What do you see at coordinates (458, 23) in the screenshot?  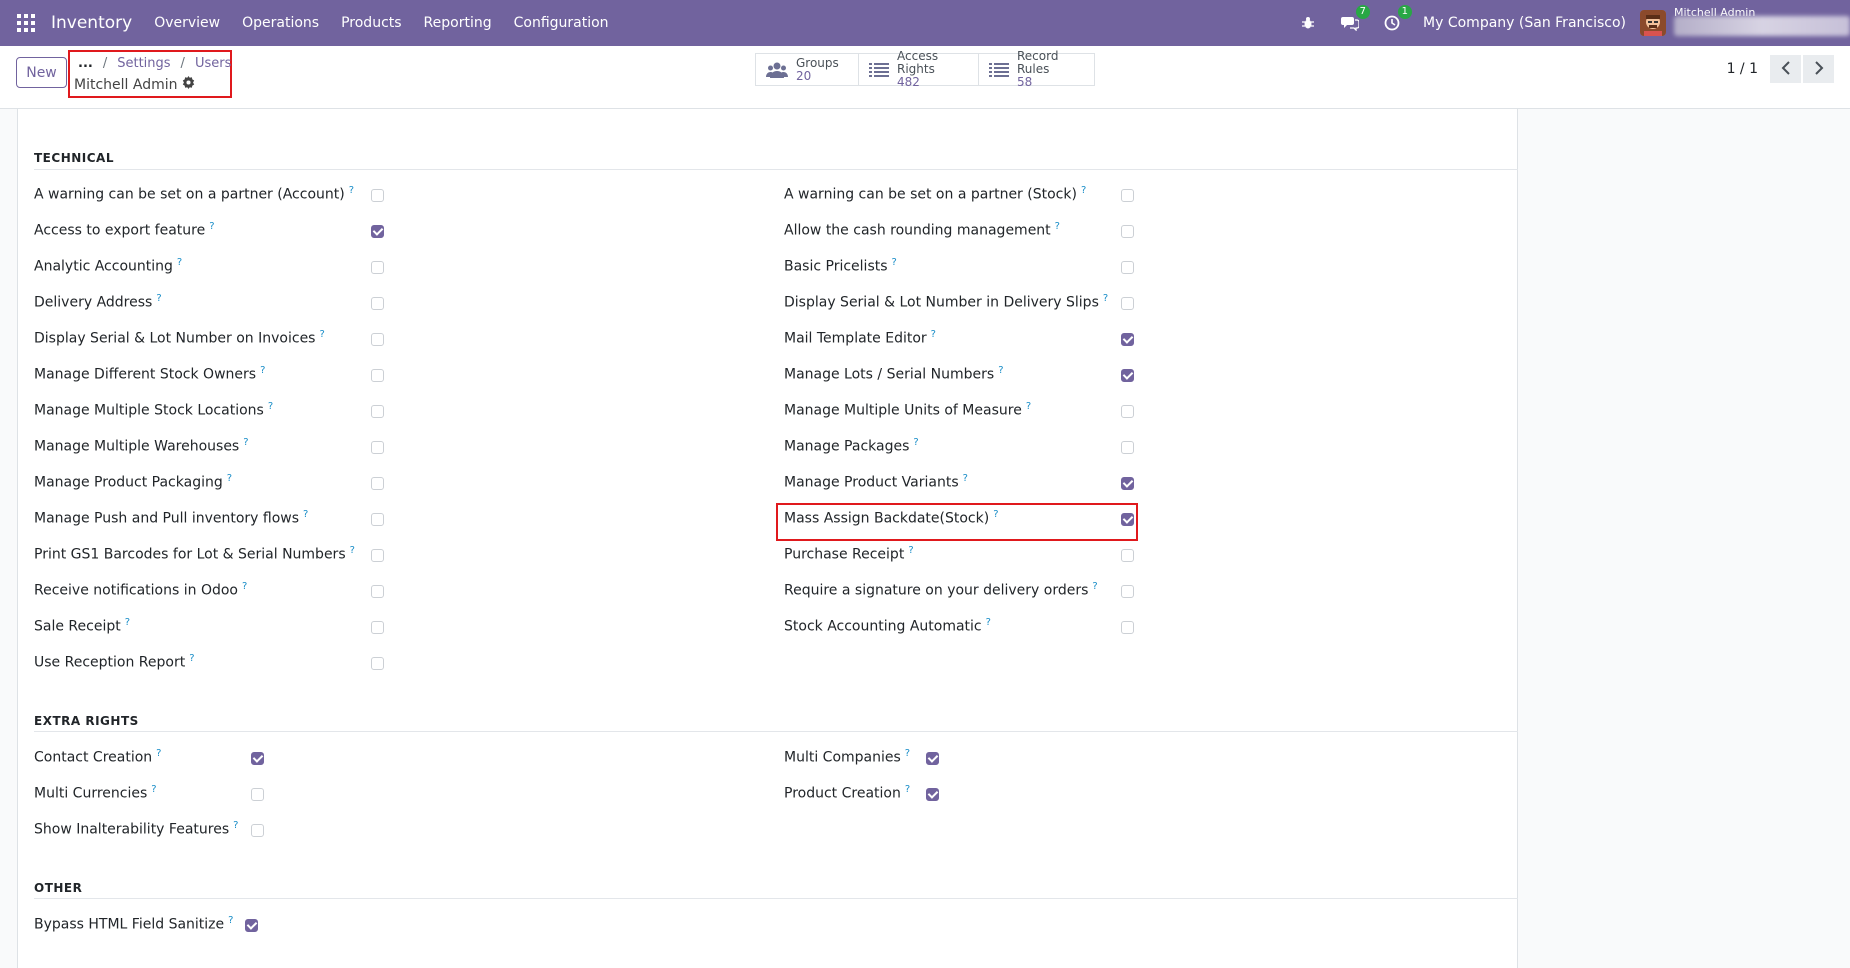 I see `menu-reporting: Reporting` at bounding box center [458, 23].